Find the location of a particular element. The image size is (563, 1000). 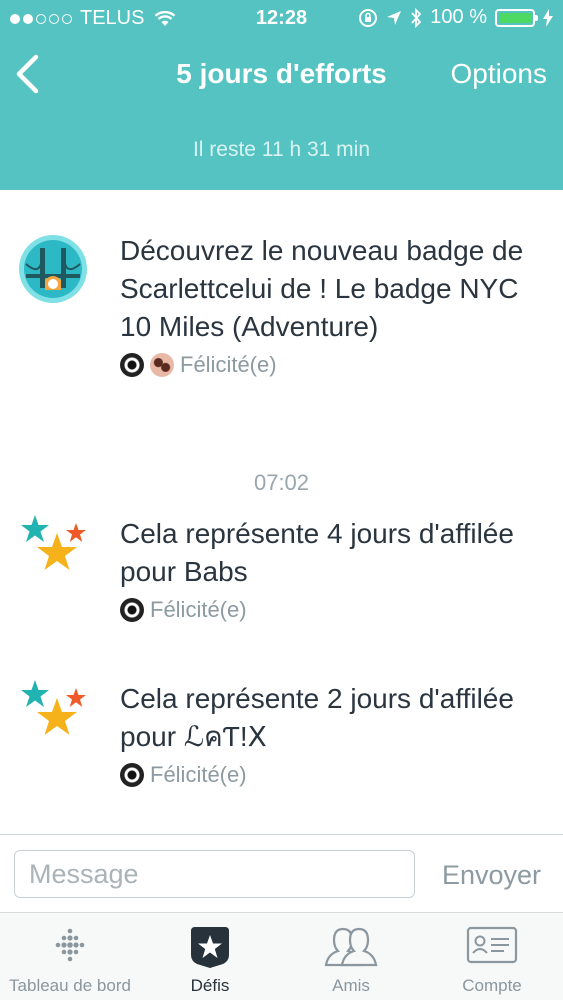

friends-icon is located at coordinates (351, 947).